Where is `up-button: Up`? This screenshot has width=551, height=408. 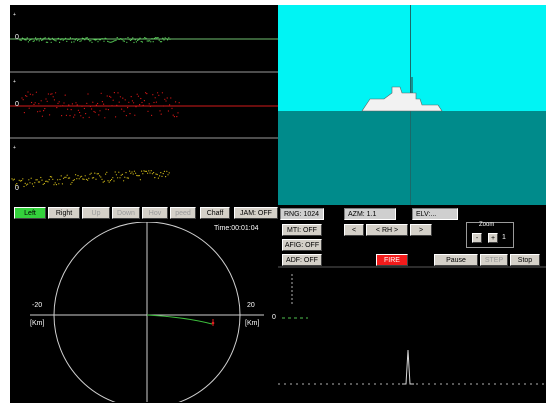
up-button: Up is located at coordinates (96, 213).